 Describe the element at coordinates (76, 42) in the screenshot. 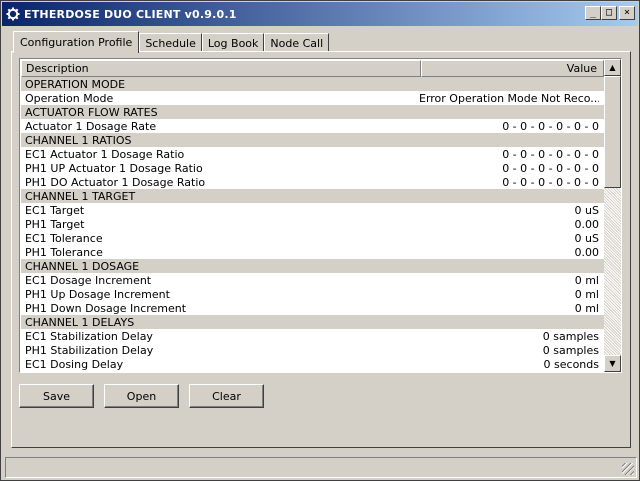

I see `tab-configuration-profile: Configuration Profile` at that location.